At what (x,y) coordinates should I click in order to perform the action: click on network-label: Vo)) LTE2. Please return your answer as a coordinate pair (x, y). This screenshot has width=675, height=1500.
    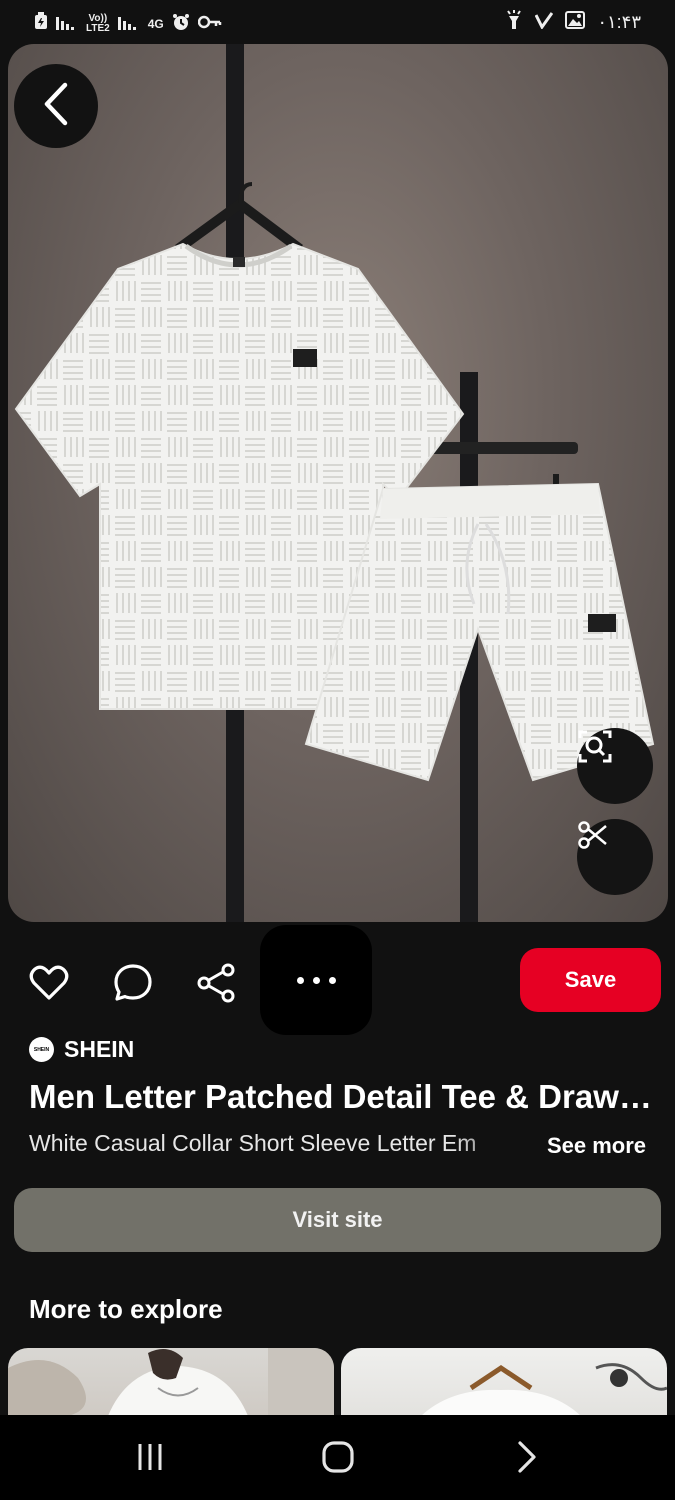
    Looking at the image, I should click on (98, 23).